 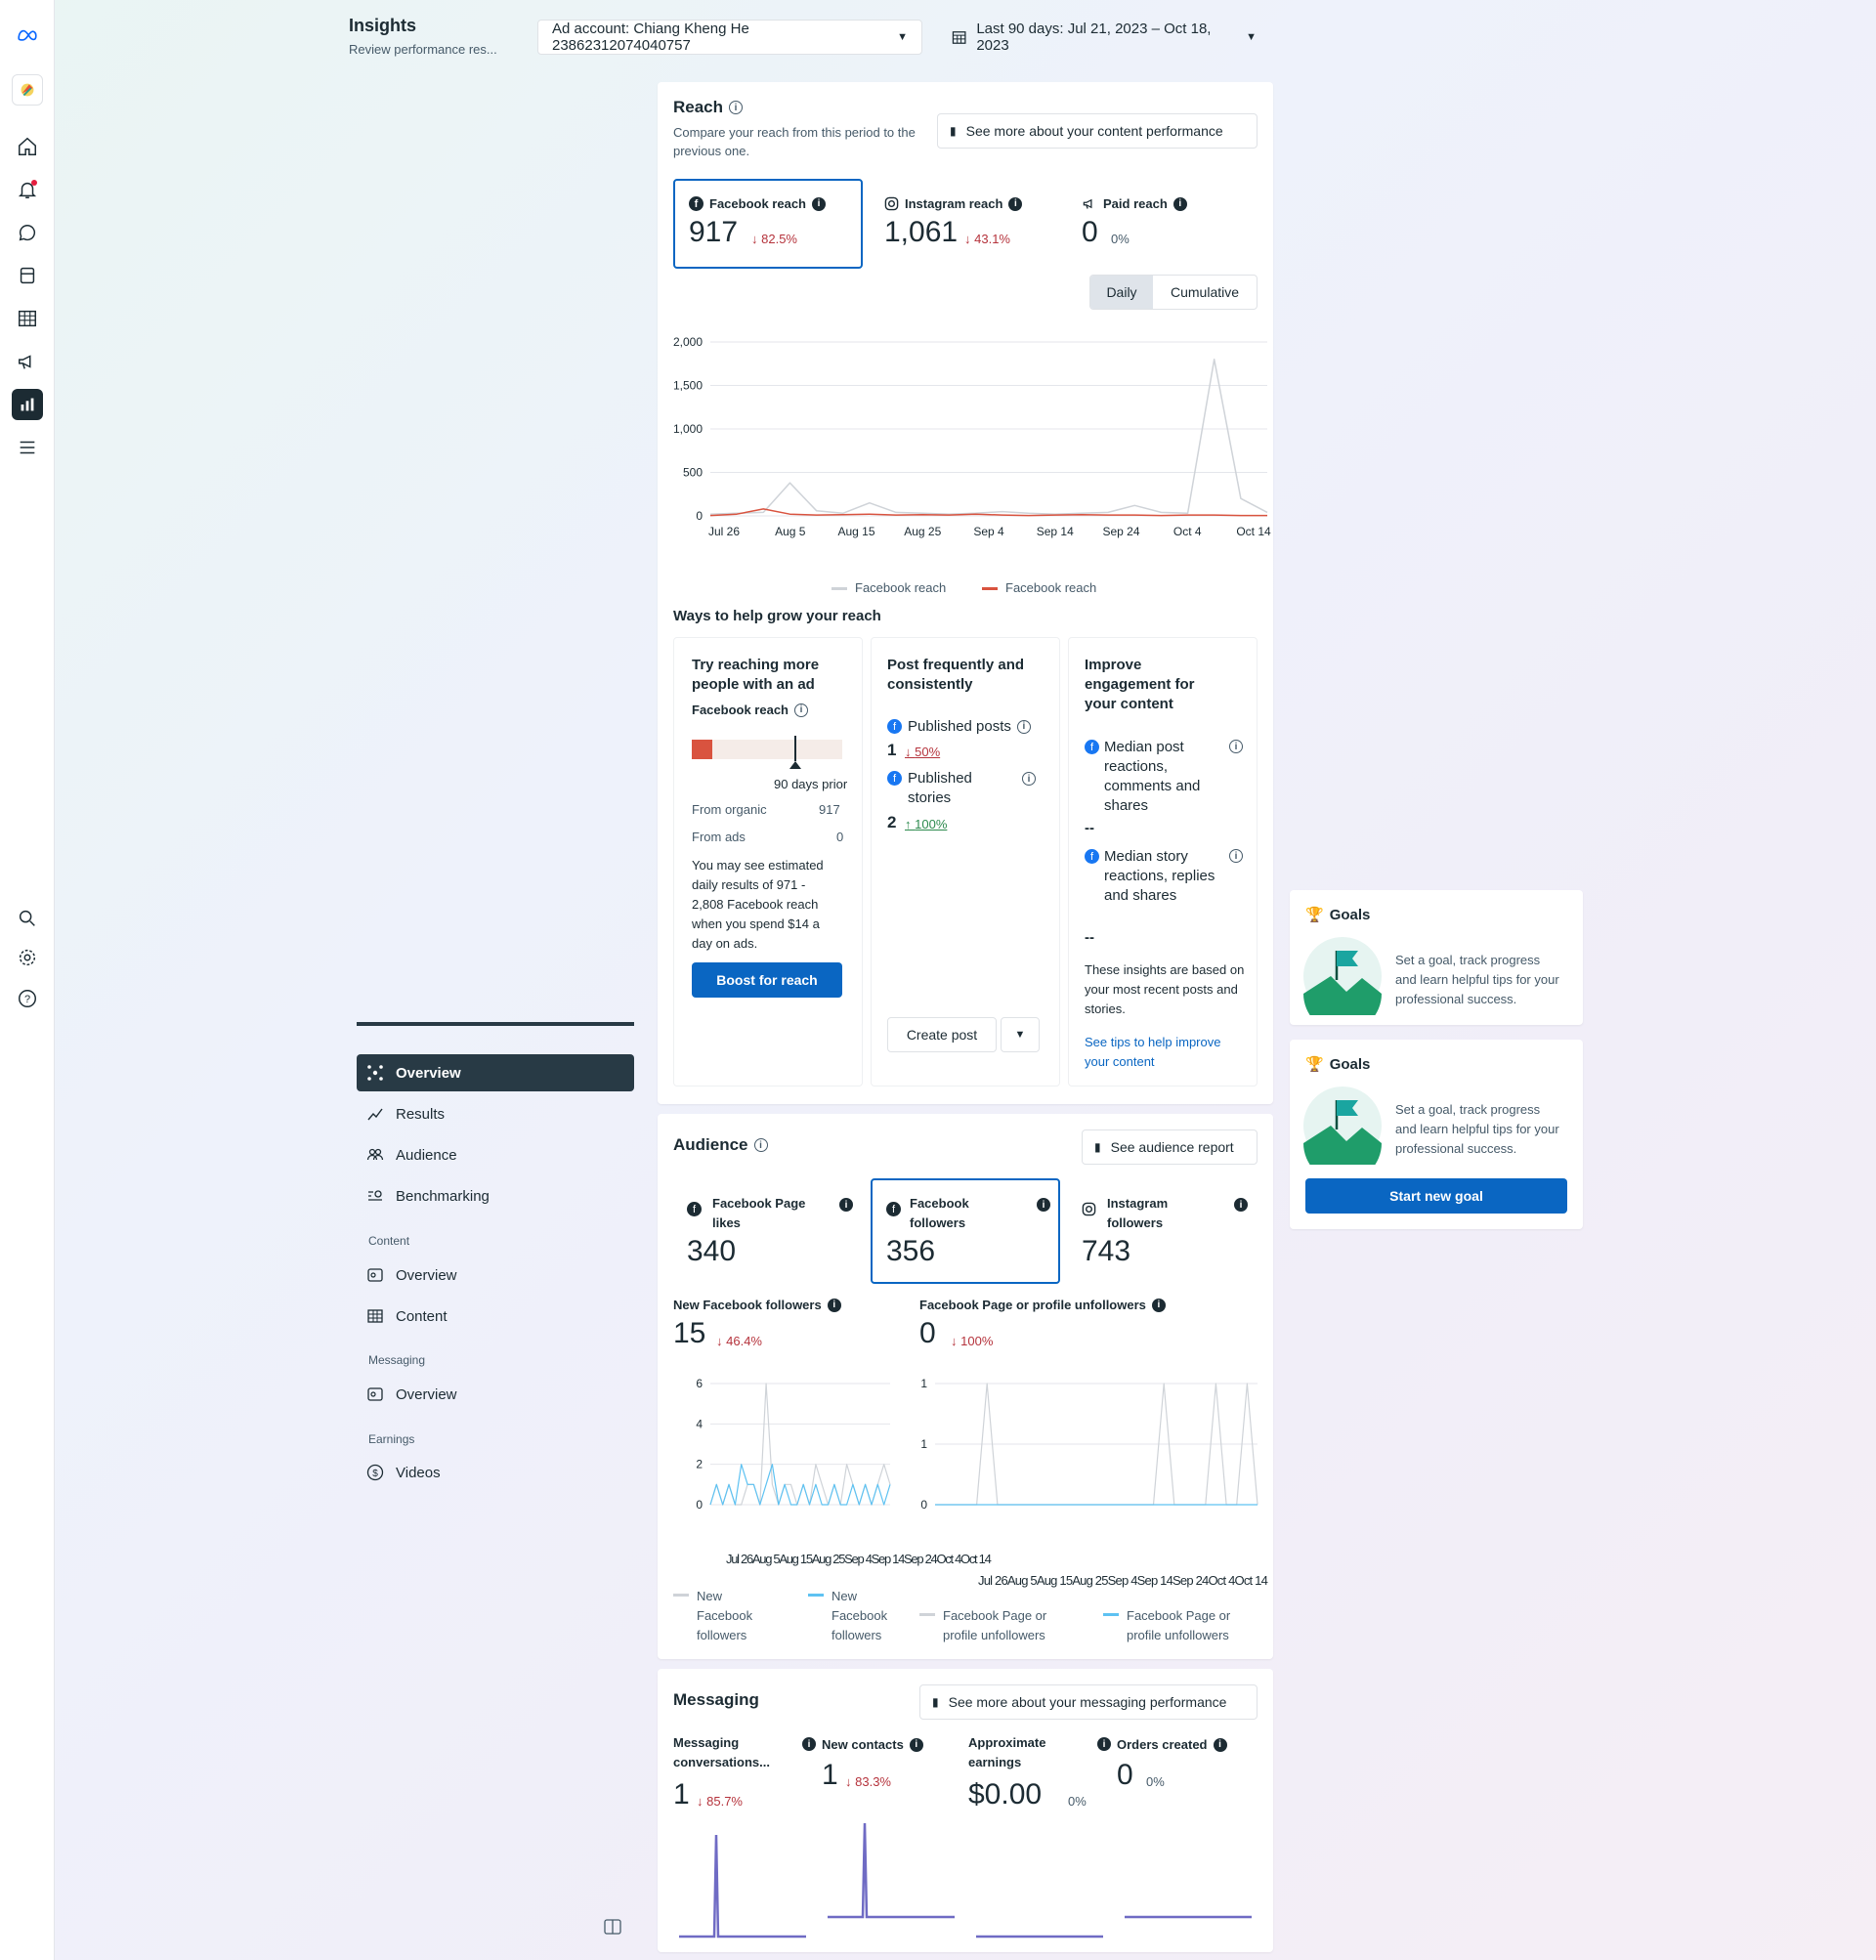 I want to click on new-followers-chart: 6 4 2 0, so click(x=793, y=1444).